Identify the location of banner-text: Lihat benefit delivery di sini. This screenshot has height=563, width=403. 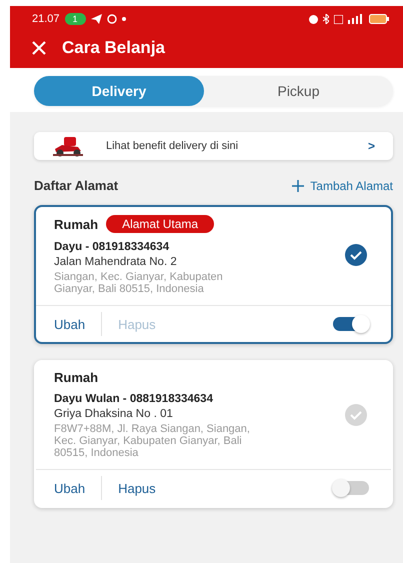
(173, 146).